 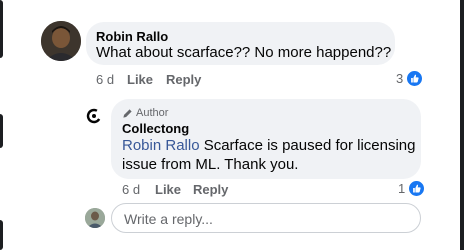 What do you see at coordinates (155, 128) in the screenshot?
I see `reply-author: Collectong` at bounding box center [155, 128].